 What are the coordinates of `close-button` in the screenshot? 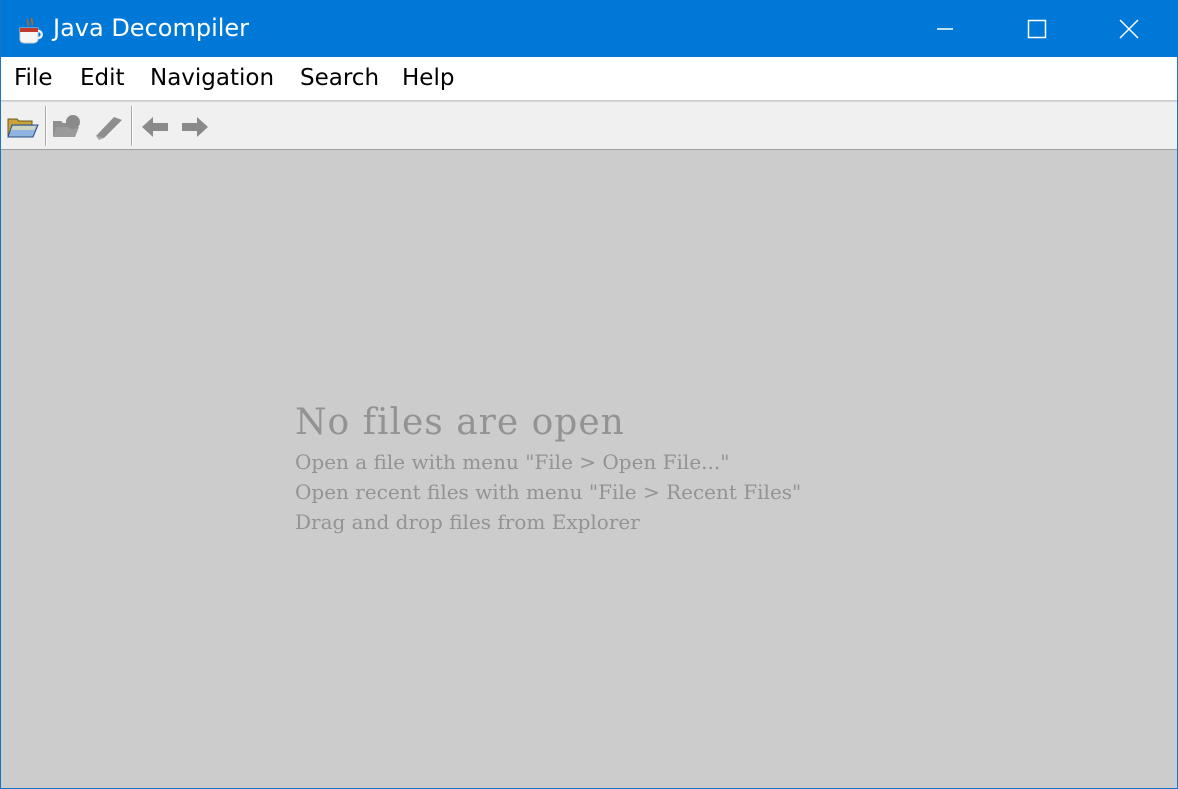 It's located at (1129, 28).